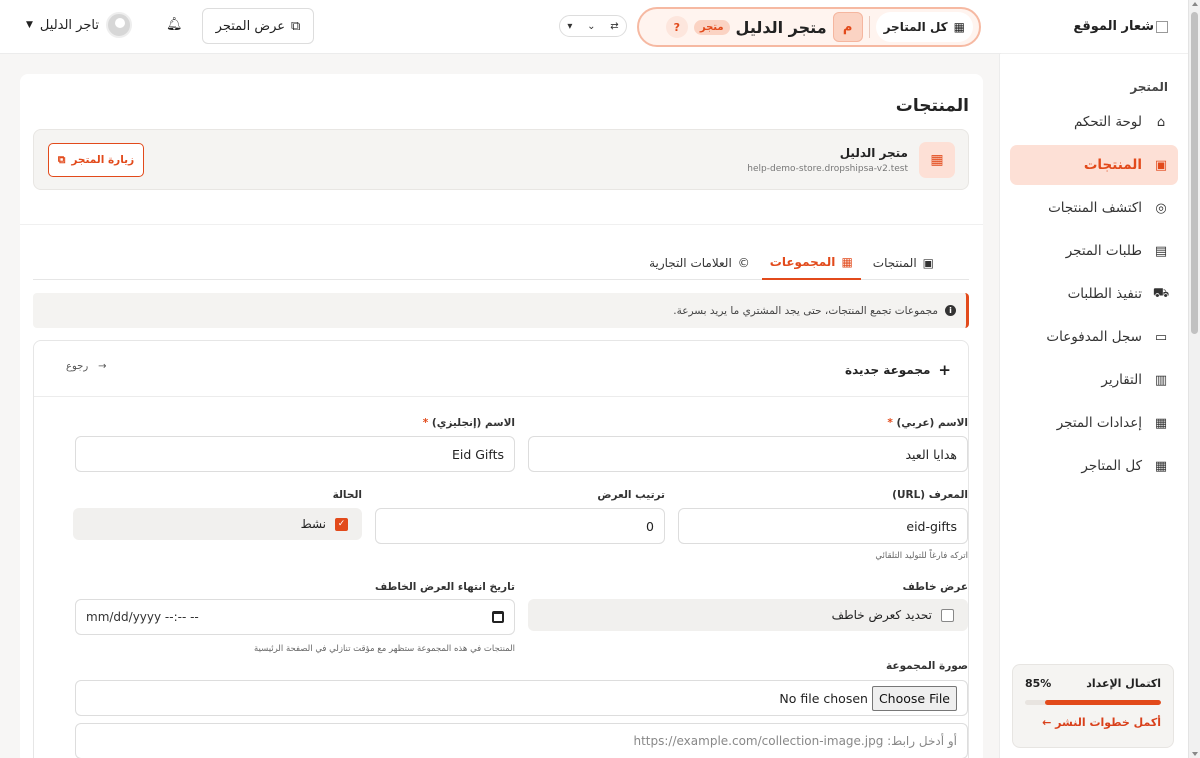 The width and height of the screenshot is (1200, 758). What do you see at coordinates (1123, 683) in the screenshot?
I see `setup-title: اكتمال الإعداد` at bounding box center [1123, 683].